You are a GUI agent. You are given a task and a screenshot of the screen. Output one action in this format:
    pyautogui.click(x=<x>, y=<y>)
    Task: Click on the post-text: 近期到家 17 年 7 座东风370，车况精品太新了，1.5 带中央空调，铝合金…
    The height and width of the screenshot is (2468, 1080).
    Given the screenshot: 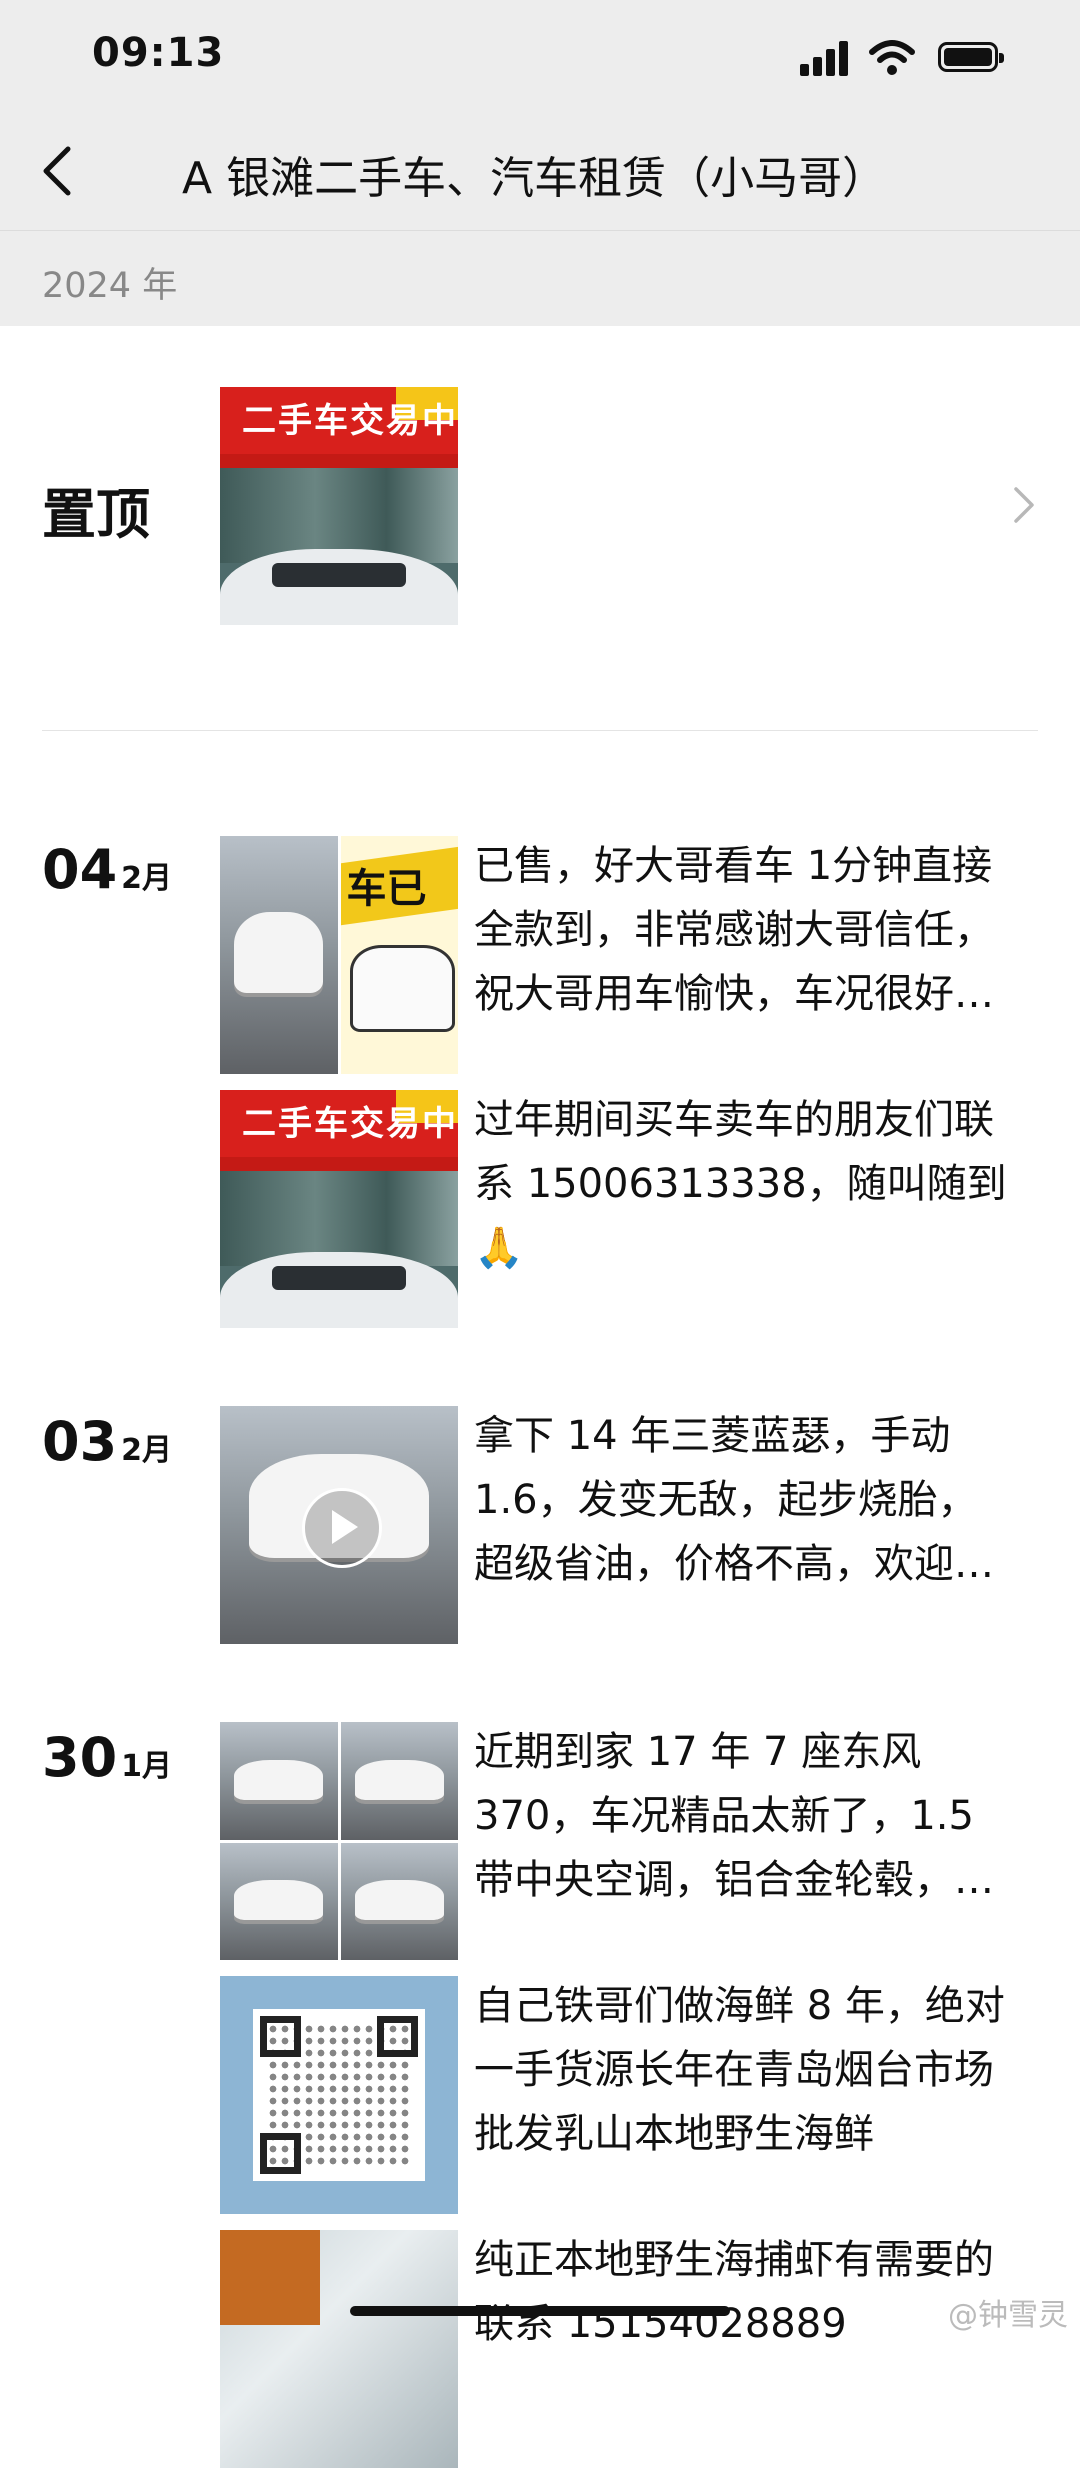 What is the action you would take?
    pyautogui.click(x=744, y=1816)
    